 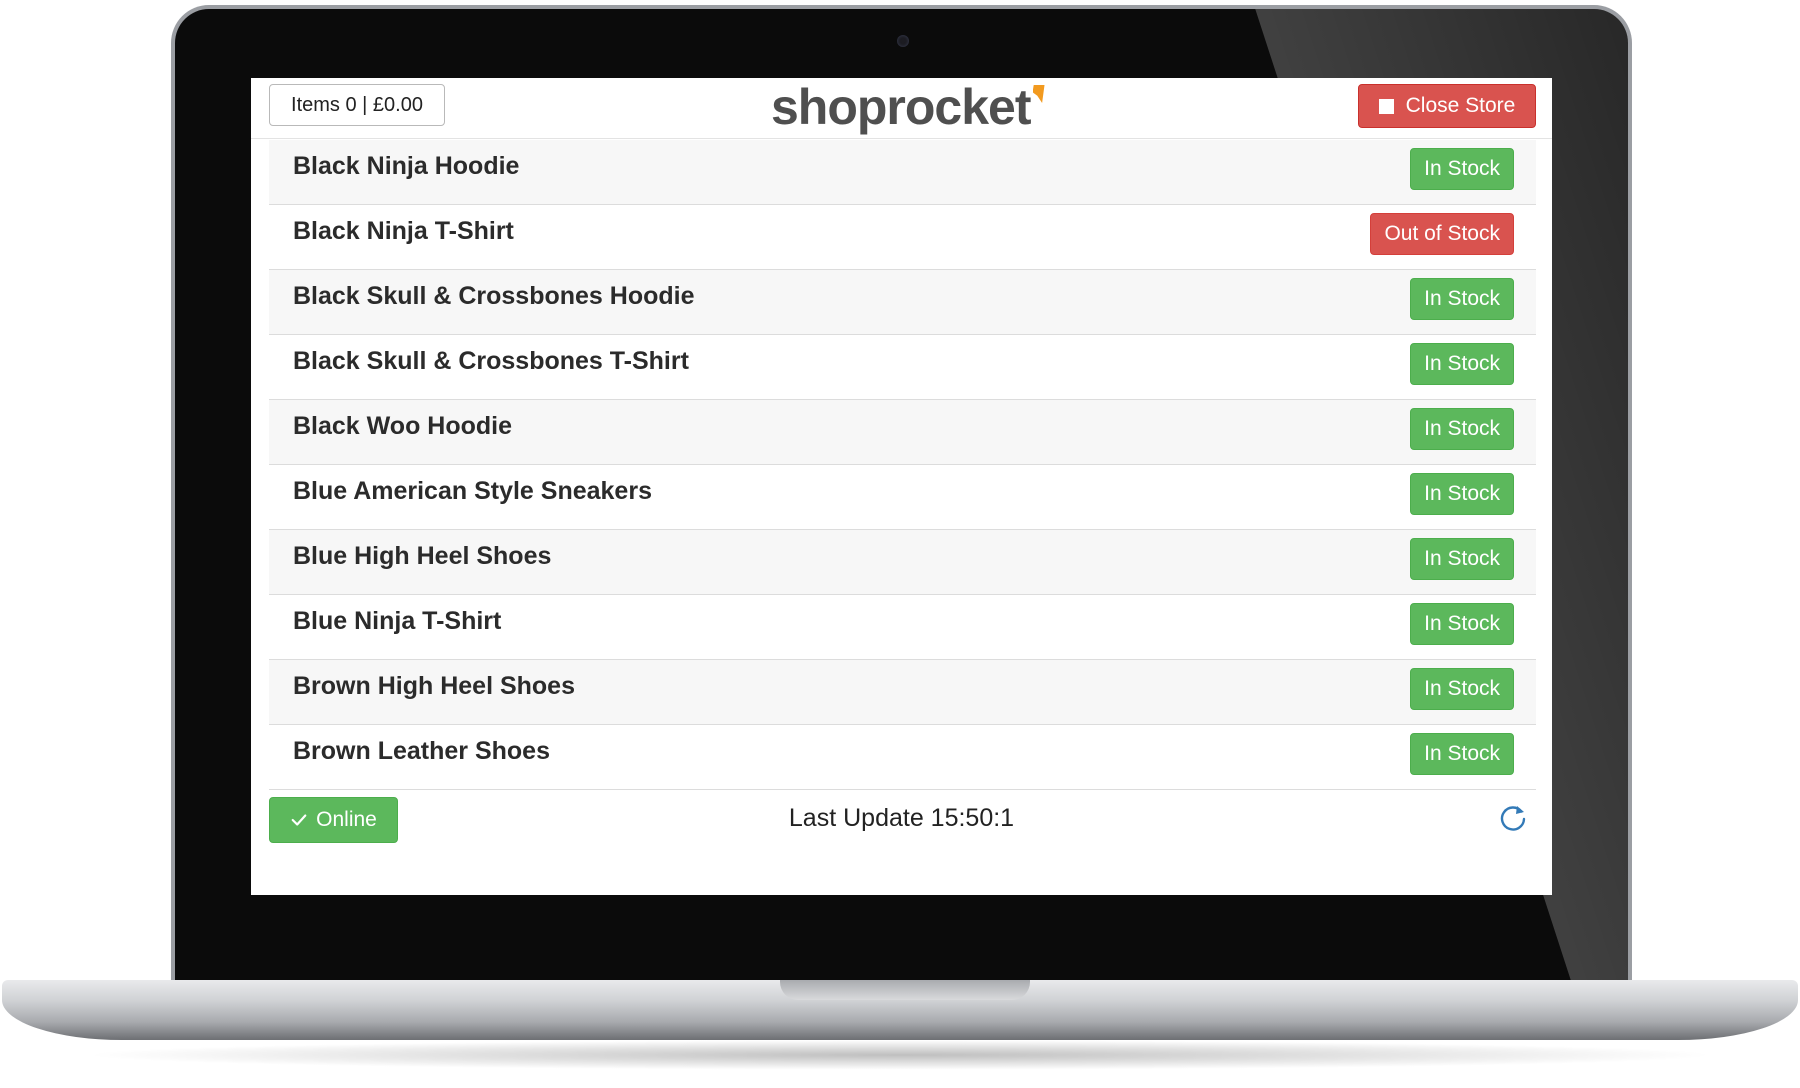 I want to click on cart-summary-button: Items 0 | £0.00, so click(x=357, y=105).